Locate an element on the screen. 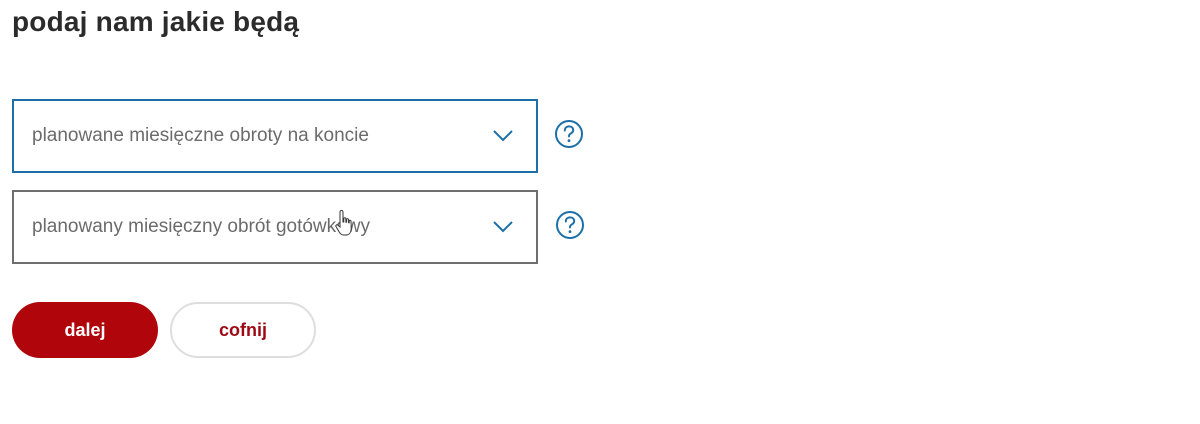 This screenshot has height=424, width=1200. monthly-turnover-select: planowane miesięczne obroty na koncie is located at coordinates (275, 136).